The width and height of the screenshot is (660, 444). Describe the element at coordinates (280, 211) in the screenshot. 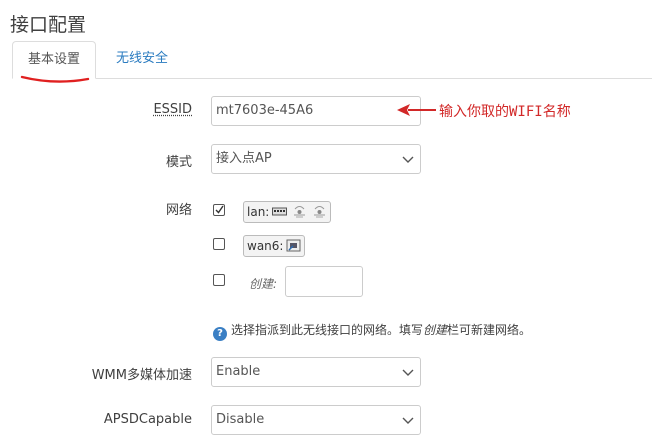

I see `ethernet-switch-icon` at that location.